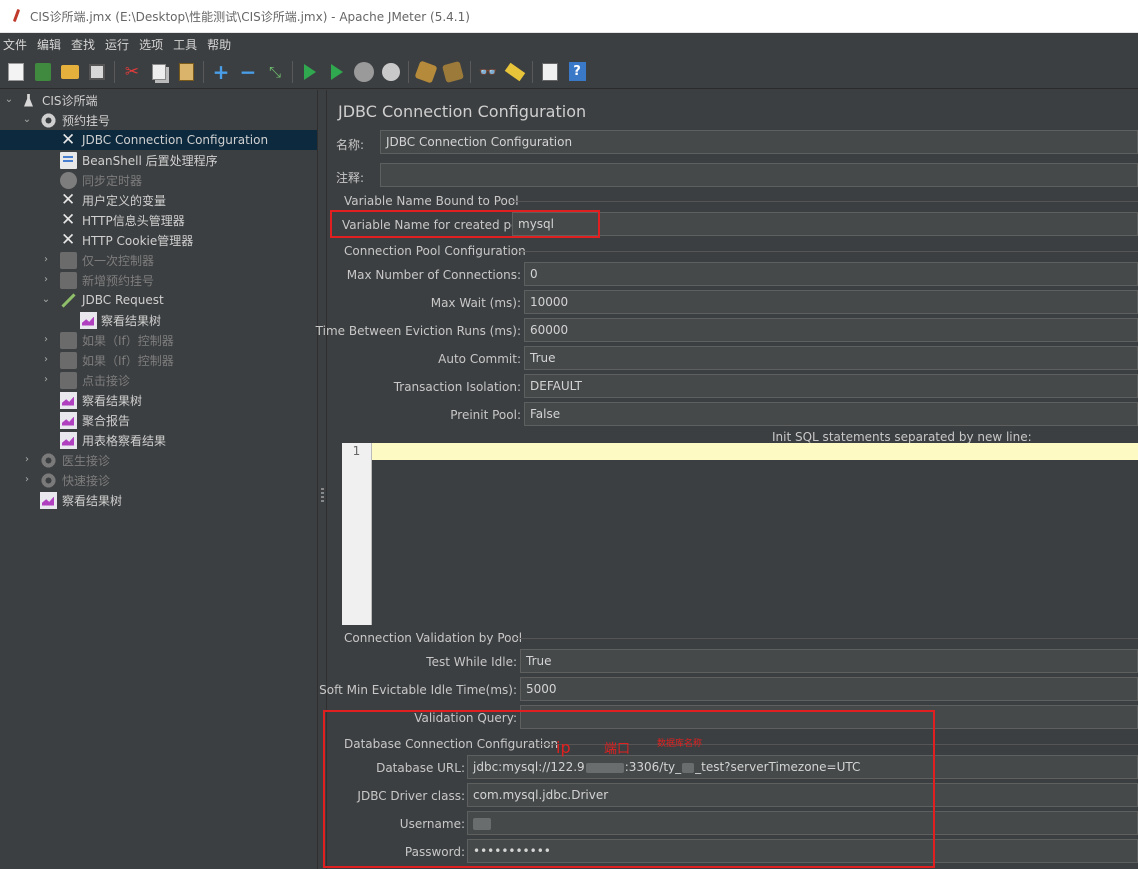  What do you see at coordinates (158, 100) in the screenshot?
I see `tree-item-test-plan: ⌄ CIS诊所端` at bounding box center [158, 100].